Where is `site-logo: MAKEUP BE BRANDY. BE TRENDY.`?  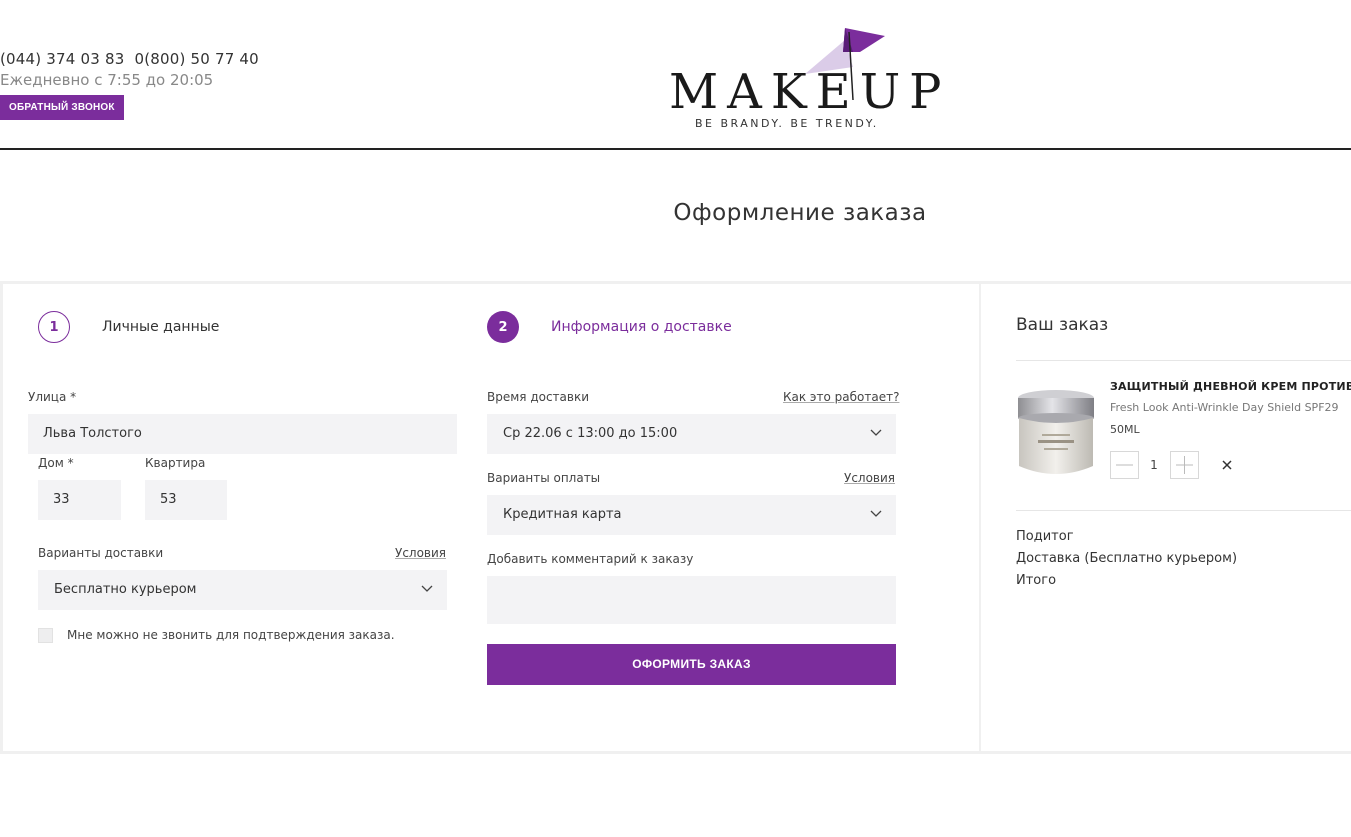
site-logo: MAKEUP BE BRANDY. BE TRENDY. is located at coordinates (803, 77).